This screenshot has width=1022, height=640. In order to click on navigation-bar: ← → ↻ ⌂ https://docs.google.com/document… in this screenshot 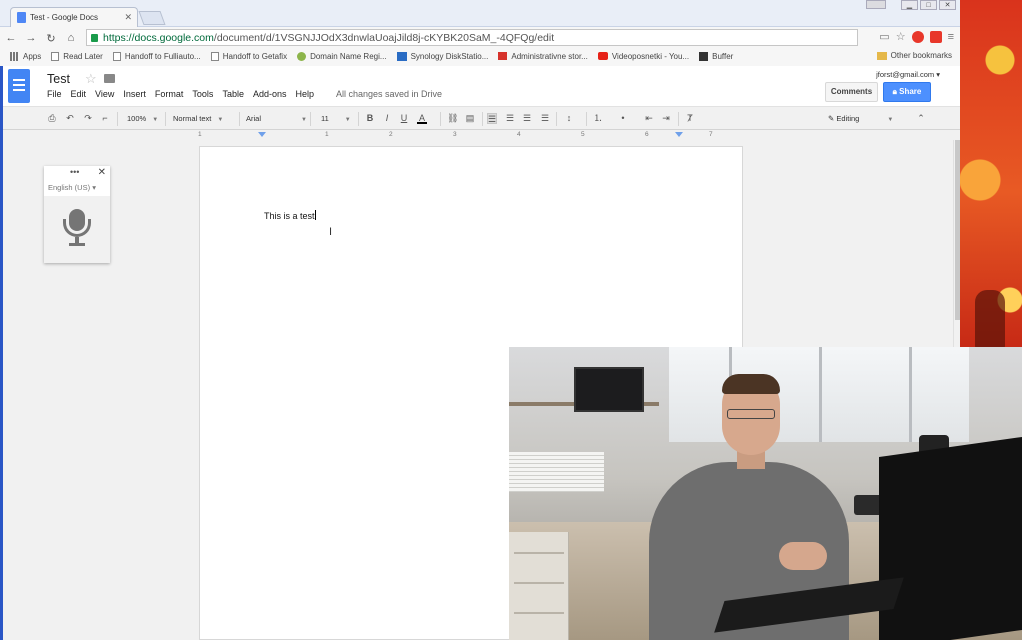, I will do `click(480, 38)`.